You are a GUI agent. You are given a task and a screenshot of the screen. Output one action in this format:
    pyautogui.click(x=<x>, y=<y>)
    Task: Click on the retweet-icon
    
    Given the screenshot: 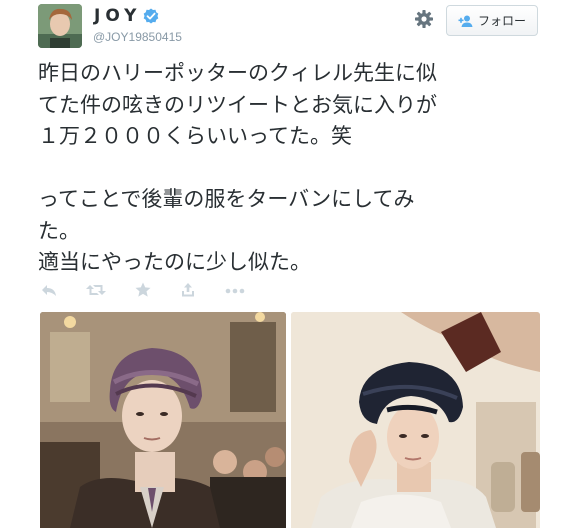 What is the action you would take?
    pyautogui.click(x=96, y=290)
    